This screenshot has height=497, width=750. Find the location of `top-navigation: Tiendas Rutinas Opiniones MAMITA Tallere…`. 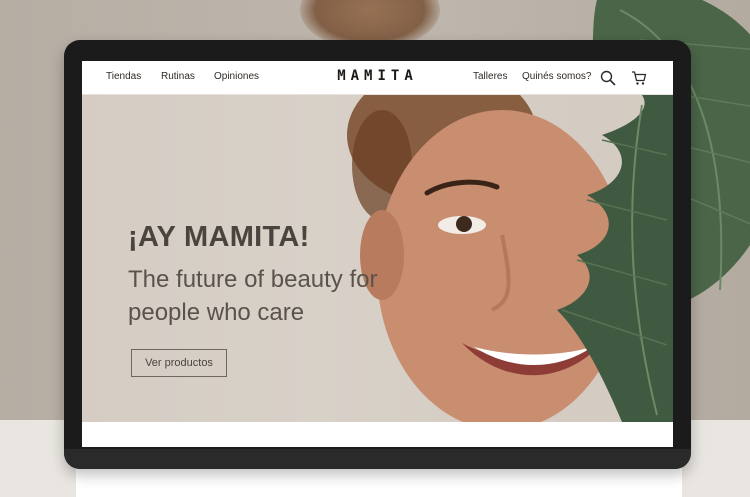

top-navigation: Tiendas Rutinas Opiniones MAMITA Tallere… is located at coordinates (377, 78).